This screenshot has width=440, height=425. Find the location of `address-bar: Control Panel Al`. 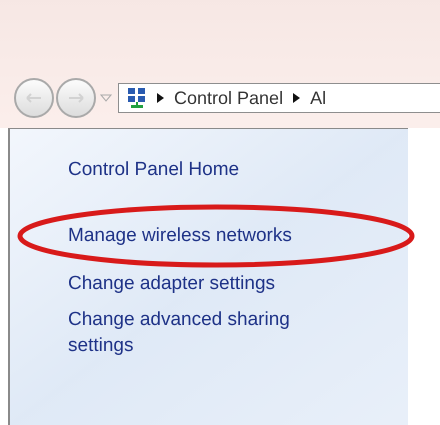

address-bar: Control Panel Al is located at coordinates (279, 98).